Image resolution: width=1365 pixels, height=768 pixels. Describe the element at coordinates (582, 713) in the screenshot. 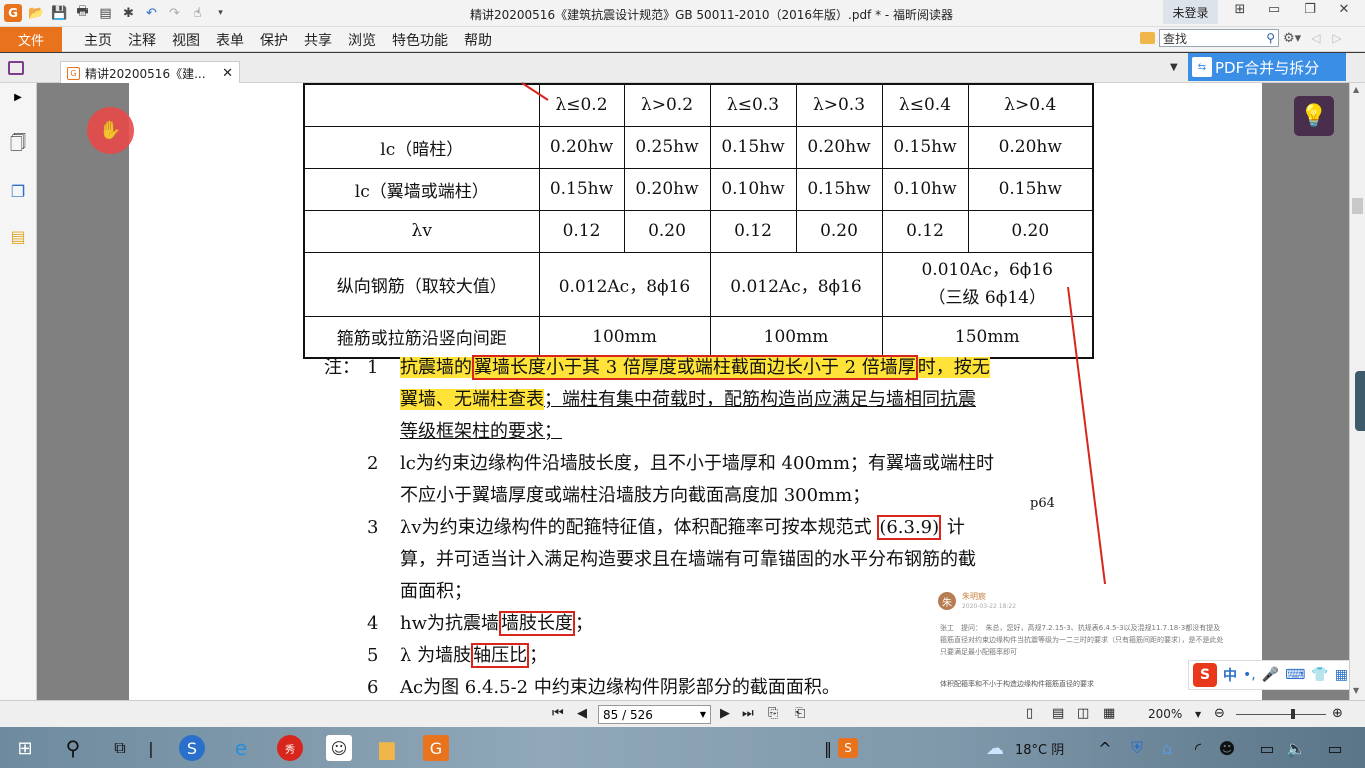

I see `previous-page-icon: ◀` at that location.